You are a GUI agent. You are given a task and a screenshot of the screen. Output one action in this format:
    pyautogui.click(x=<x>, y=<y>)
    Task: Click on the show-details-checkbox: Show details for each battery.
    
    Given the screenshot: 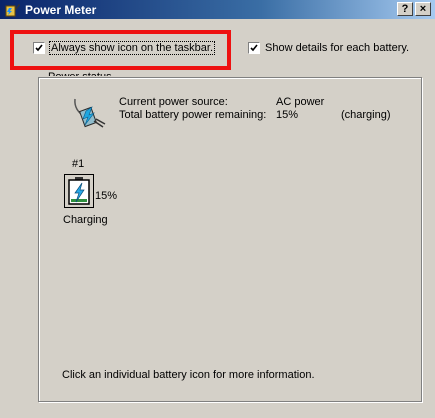 What is the action you would take?
    pyautogui.click(x=328, y=48)
    